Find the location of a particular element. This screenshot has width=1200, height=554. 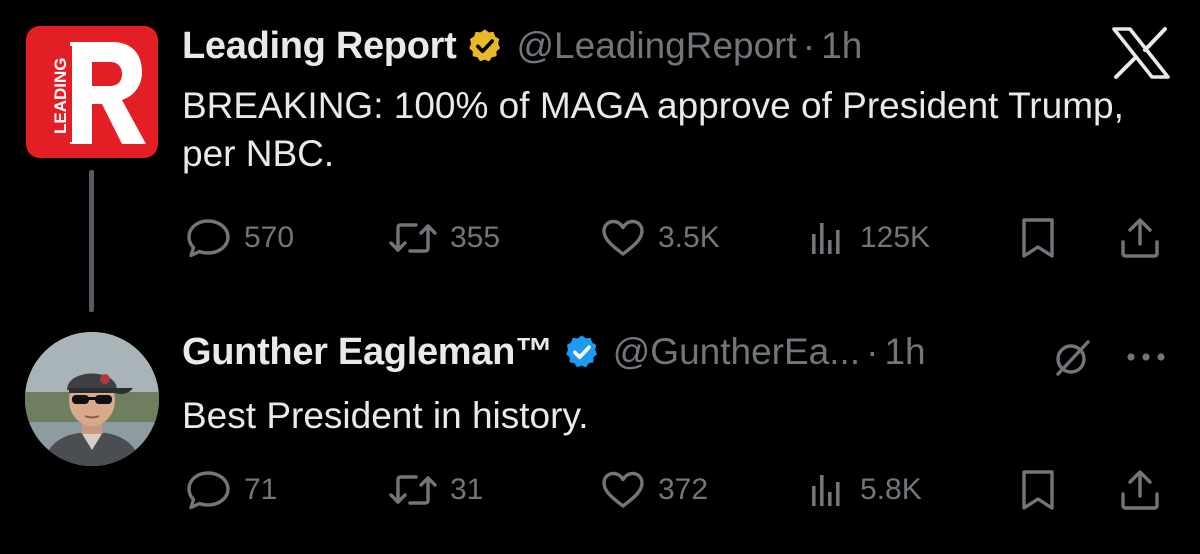

reply-button: 570 is located at coordinates (240, 238).